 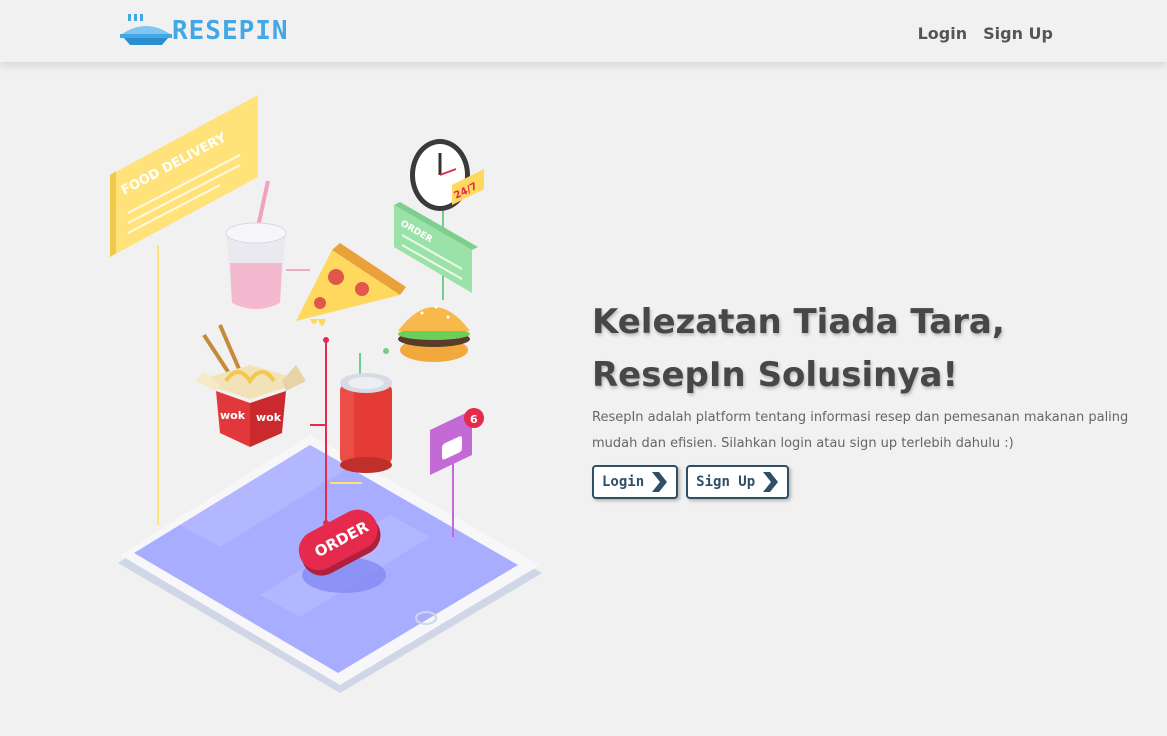 What do you see at coordinates (798, 322) in the screenshot?
I see `headline-line-1: Kelezatan Tiada Tara,` at bounding box center [798, 322].